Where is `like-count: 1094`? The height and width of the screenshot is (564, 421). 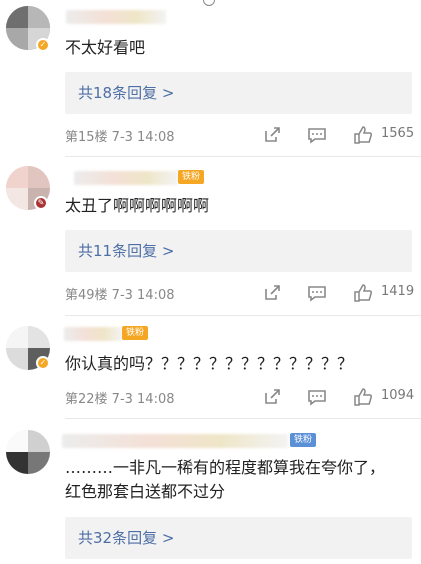
like-count: 1094 is located at coordinates (398, 395).